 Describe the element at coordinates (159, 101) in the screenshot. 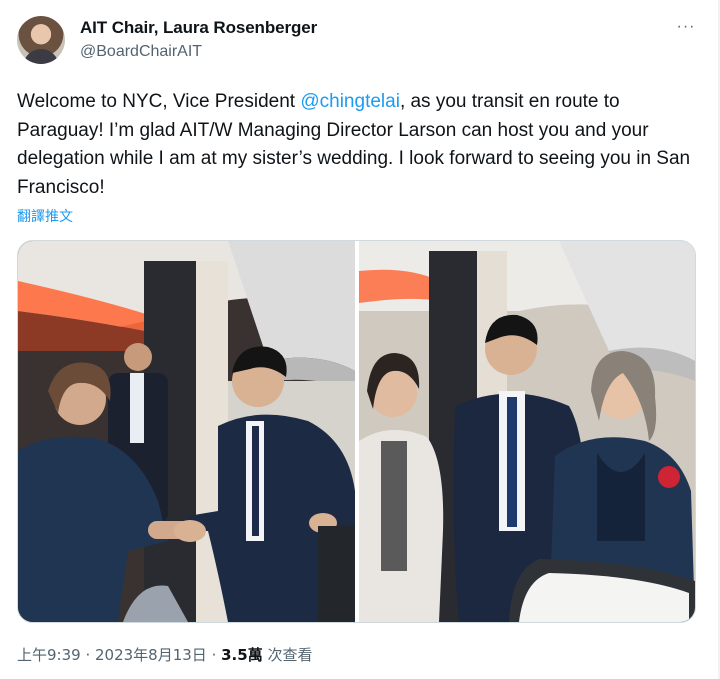

I see `tweet-text-part: Welcome to NYC, Vice President` at that location.